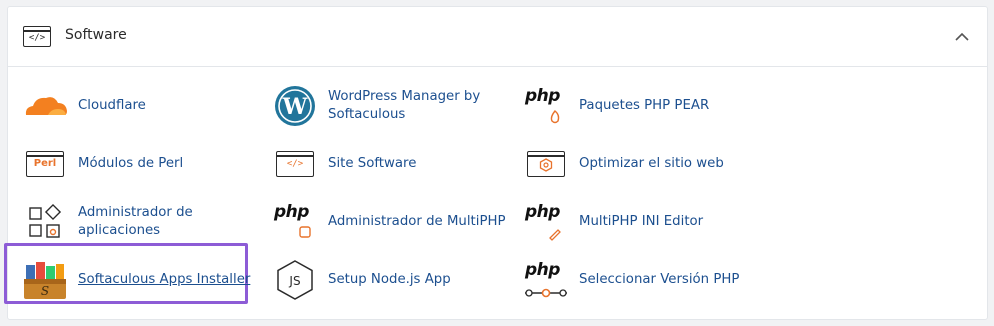 The image size is (994, 326). I want to click on php-version-icon: php, so click(546, 280).